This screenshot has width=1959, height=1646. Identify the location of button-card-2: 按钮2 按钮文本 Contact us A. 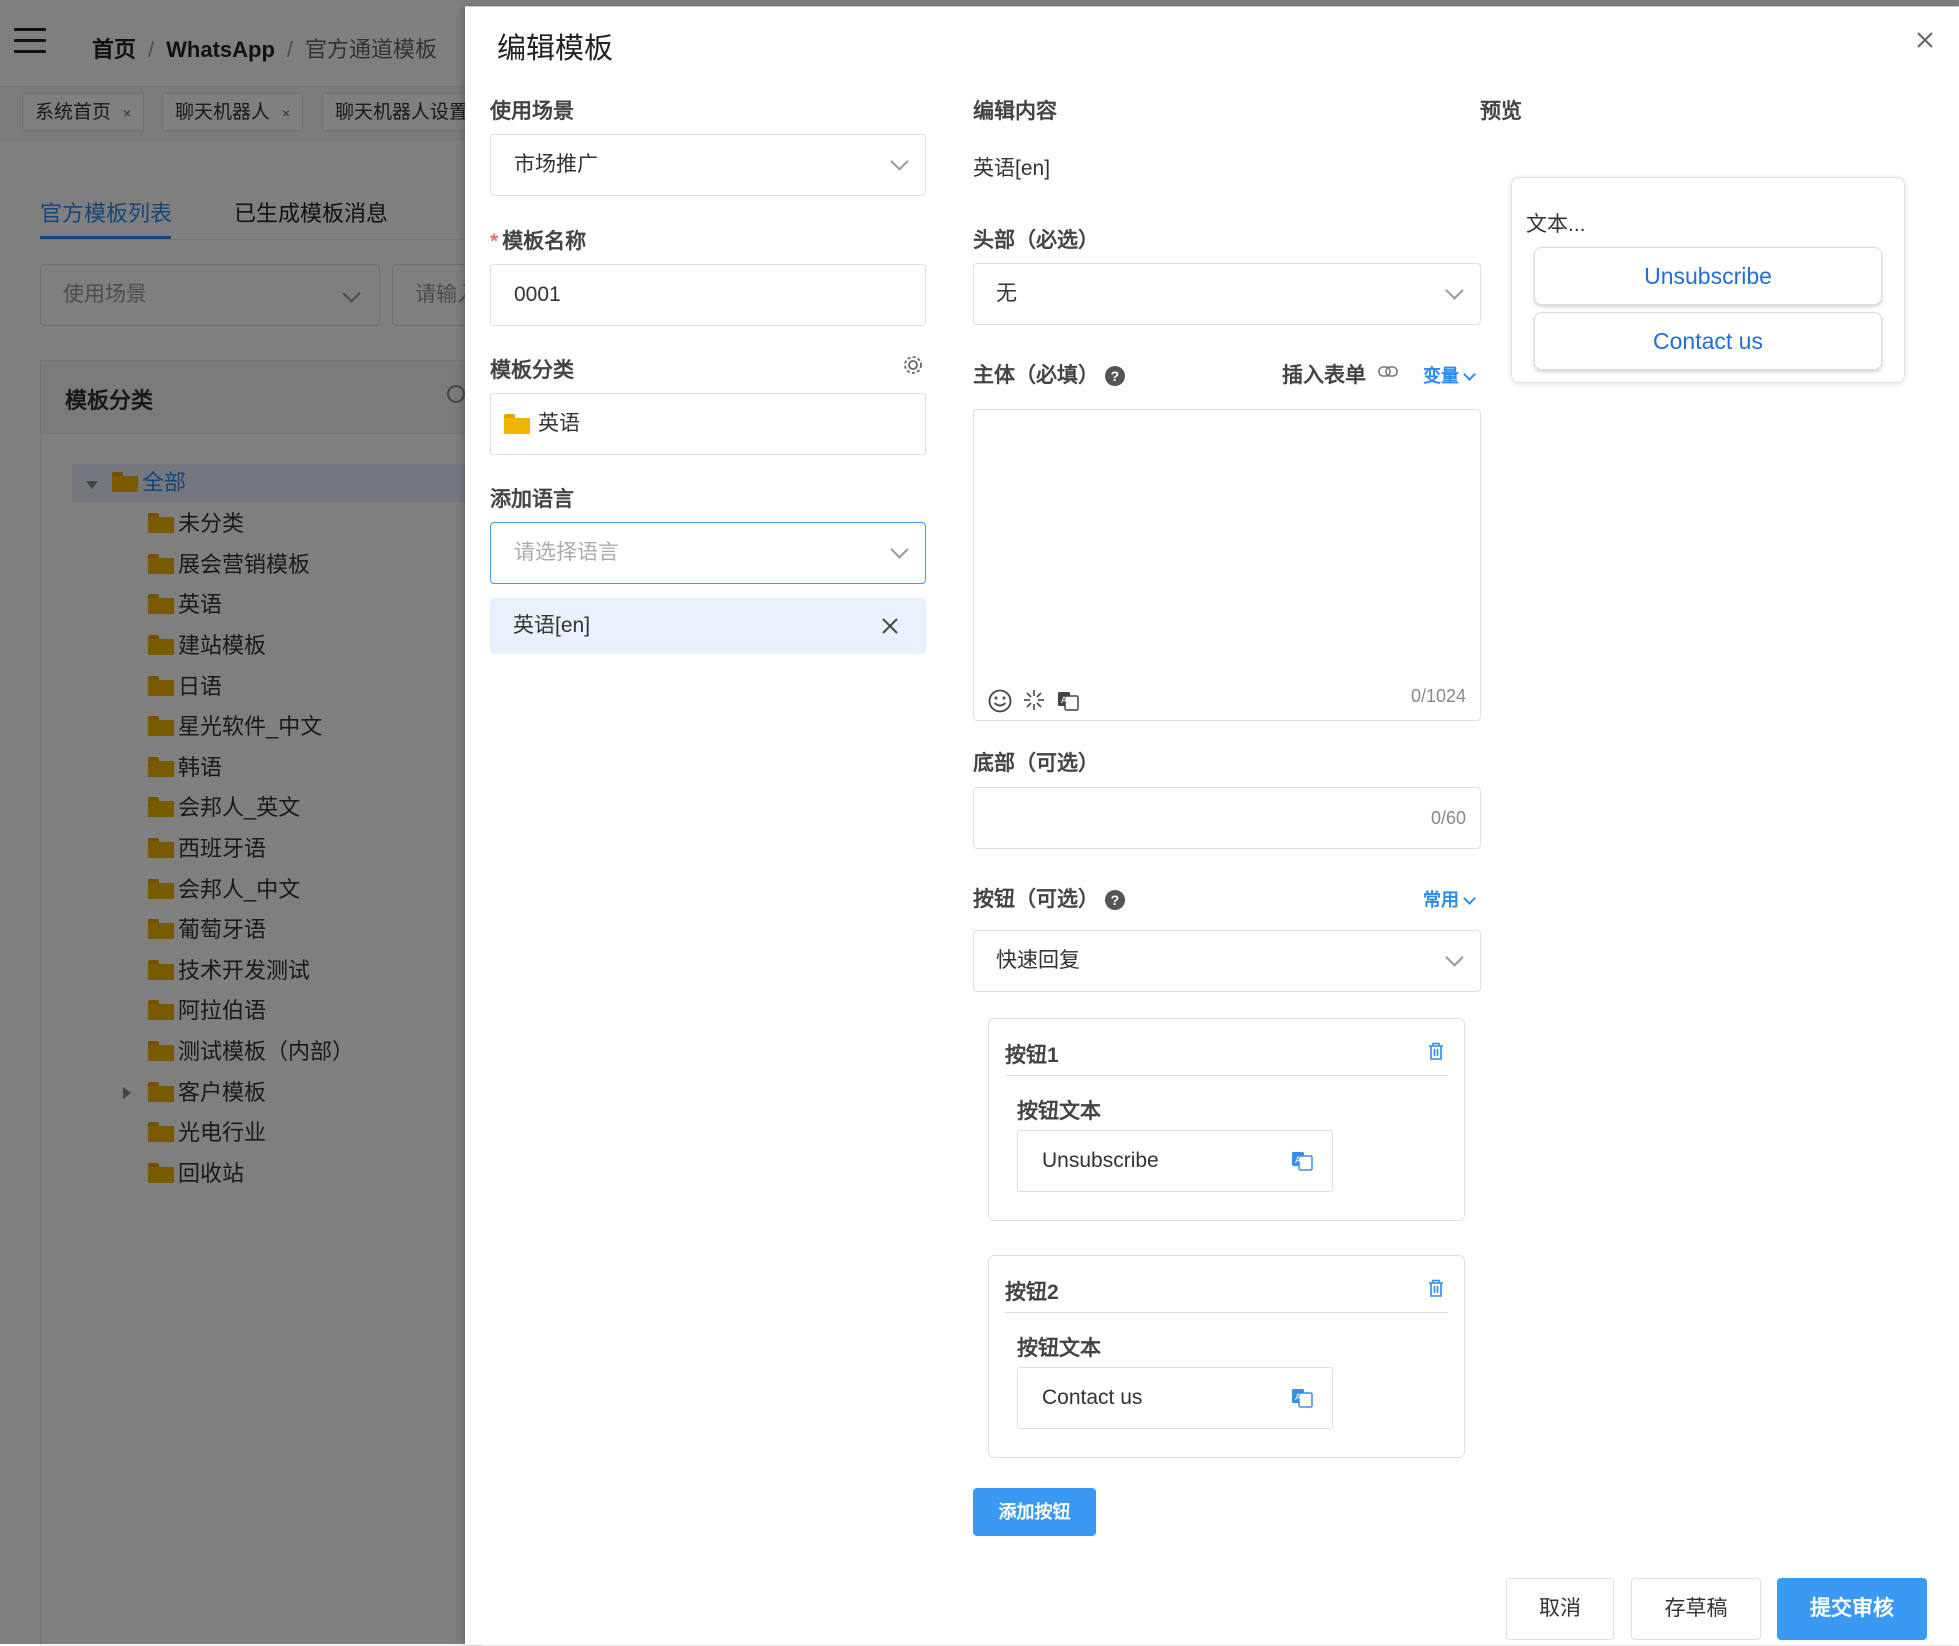
(1226, 1356).